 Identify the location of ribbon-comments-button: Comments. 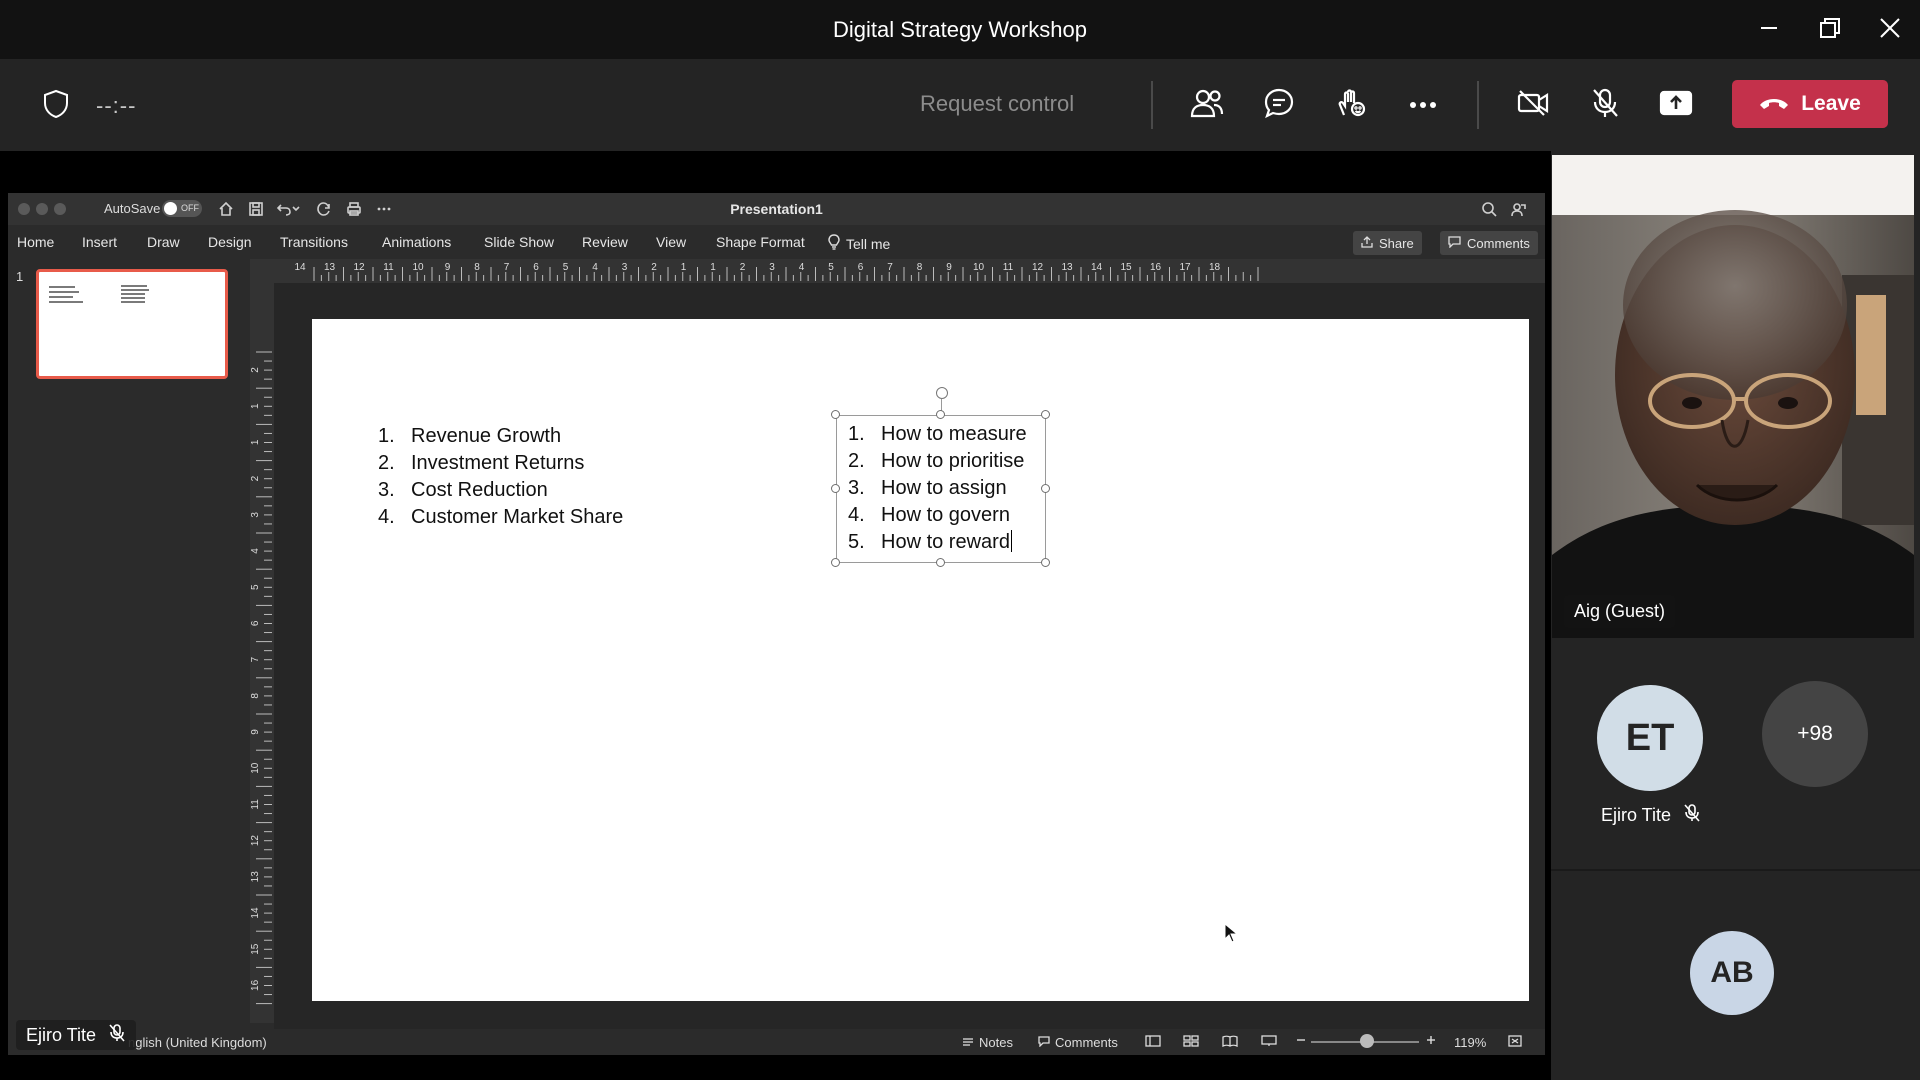
(1489, 243).